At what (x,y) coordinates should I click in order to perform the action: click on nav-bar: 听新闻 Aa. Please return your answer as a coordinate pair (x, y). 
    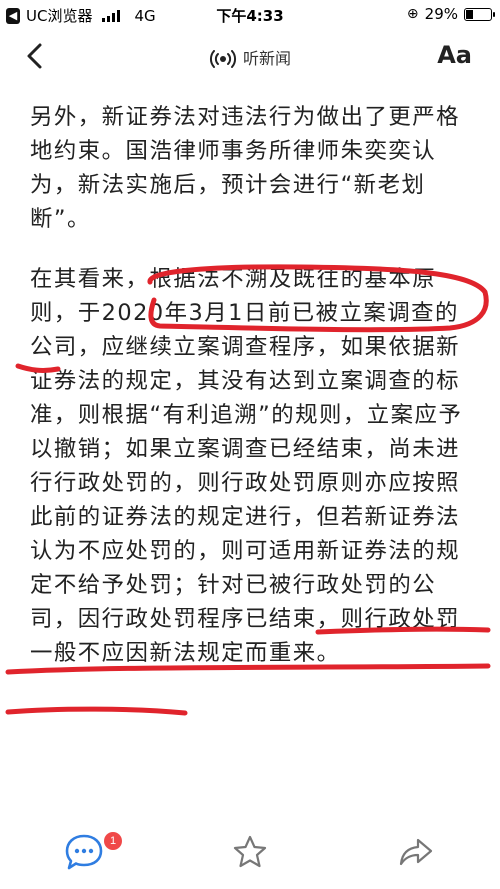
    Looking at the image, I should click on (250, 56).